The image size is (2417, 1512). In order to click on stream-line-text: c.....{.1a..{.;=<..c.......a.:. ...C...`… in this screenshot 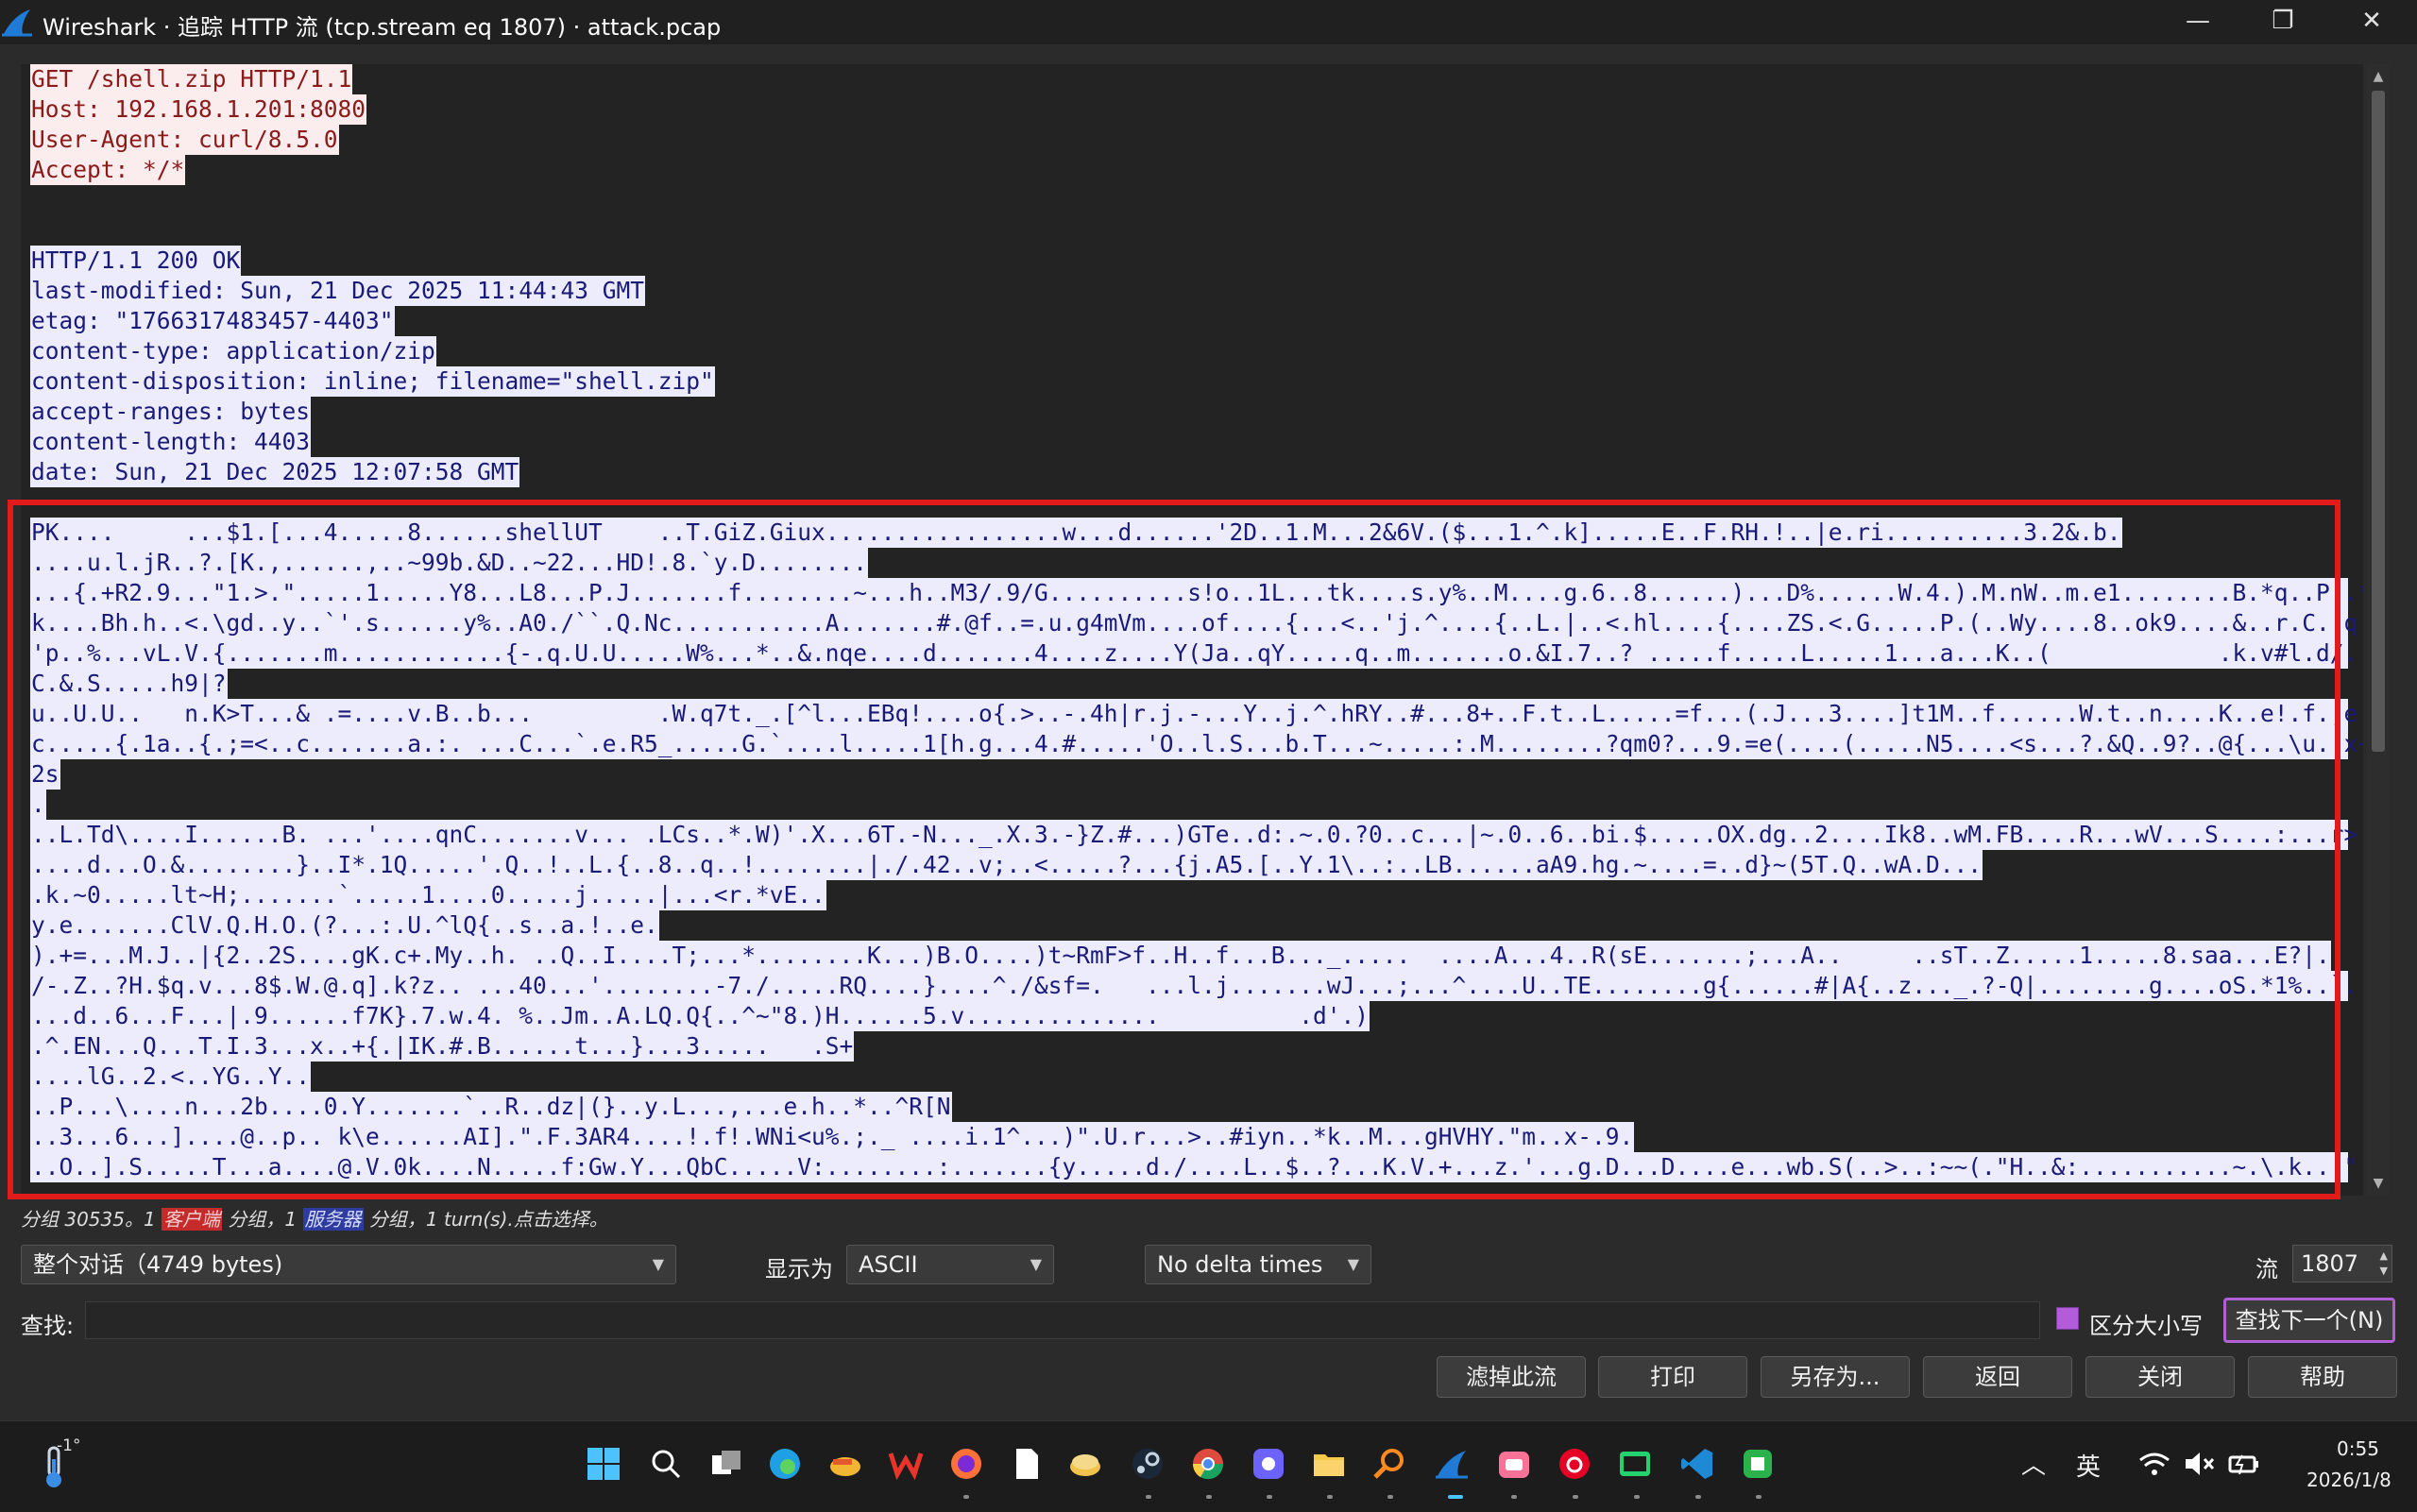, I will do `click(1196, 744)`.